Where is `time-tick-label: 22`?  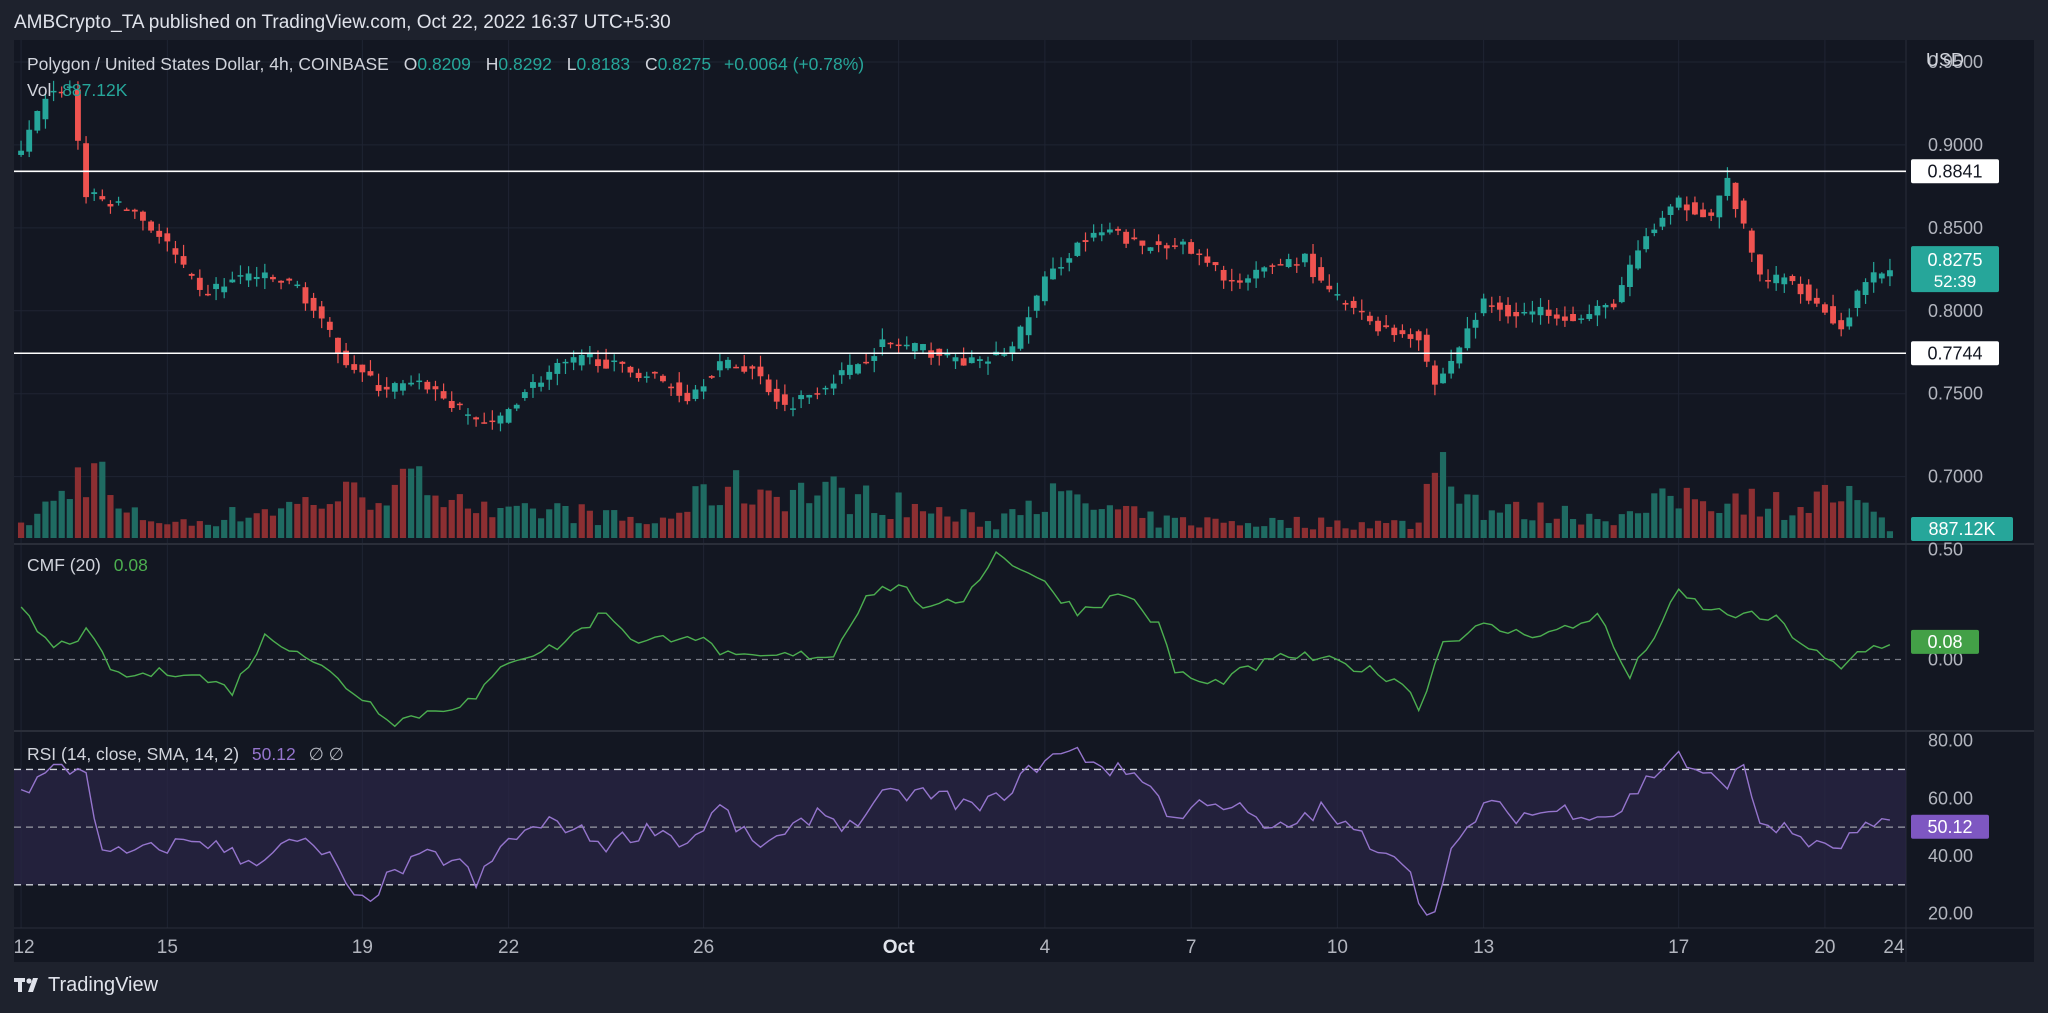
time-tick-label: 22 is located at coordinates (508, 947).